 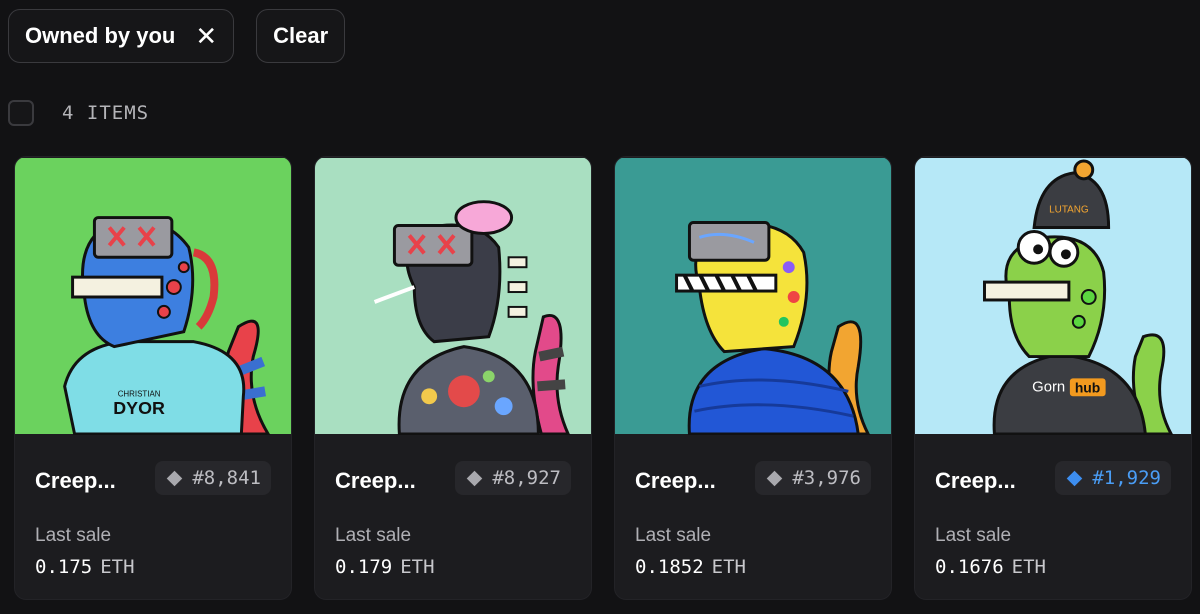 I want to click on last-sale-price: 0.179 ETH, so click(x=385, y=567).